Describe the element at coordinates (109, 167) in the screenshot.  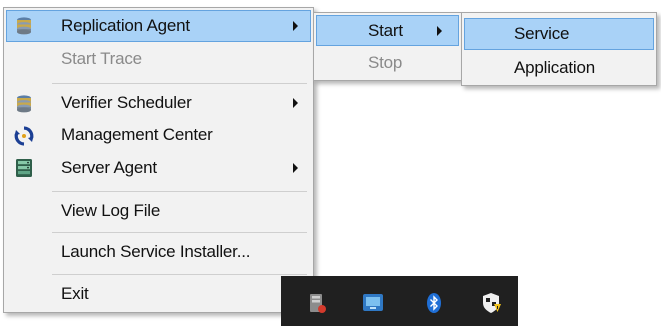
I see `menu-item-label: Server Agent` at that location.